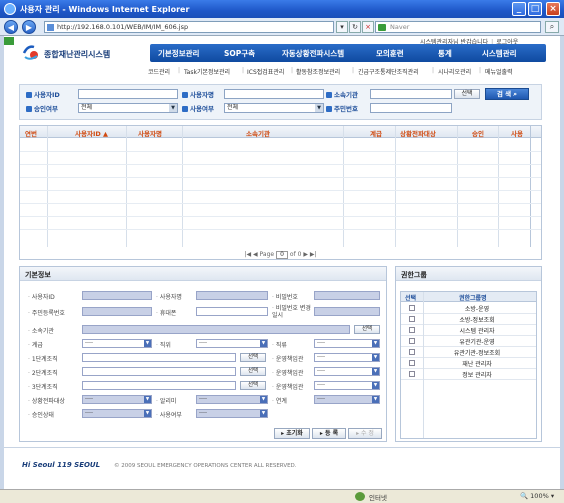 Image resolution: width=564 pixels, height=503 pixels. What do you see at coordinates (376, 133) in the screenshot?
I see `col-rank: 계급` at bounding box center [376, 133].